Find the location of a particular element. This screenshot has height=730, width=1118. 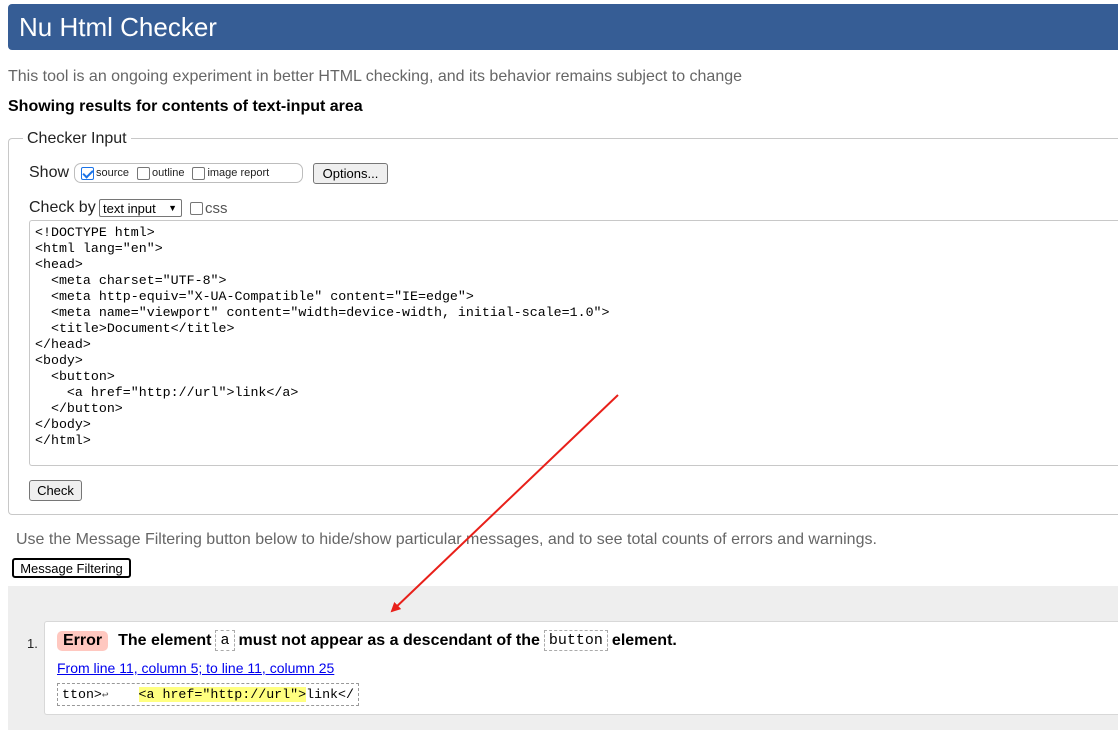

image-report-checkbox is located at coordinates (199, 173).